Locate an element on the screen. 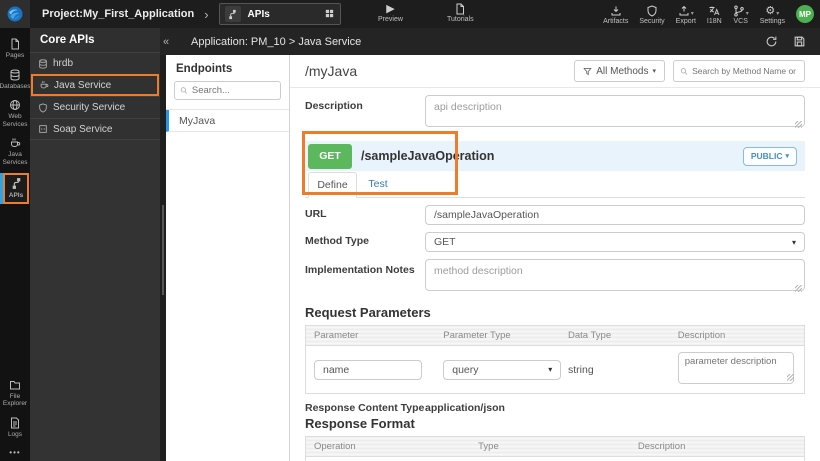  operation-path: /sampleJavaOperation is located at coordinates (428, 156).